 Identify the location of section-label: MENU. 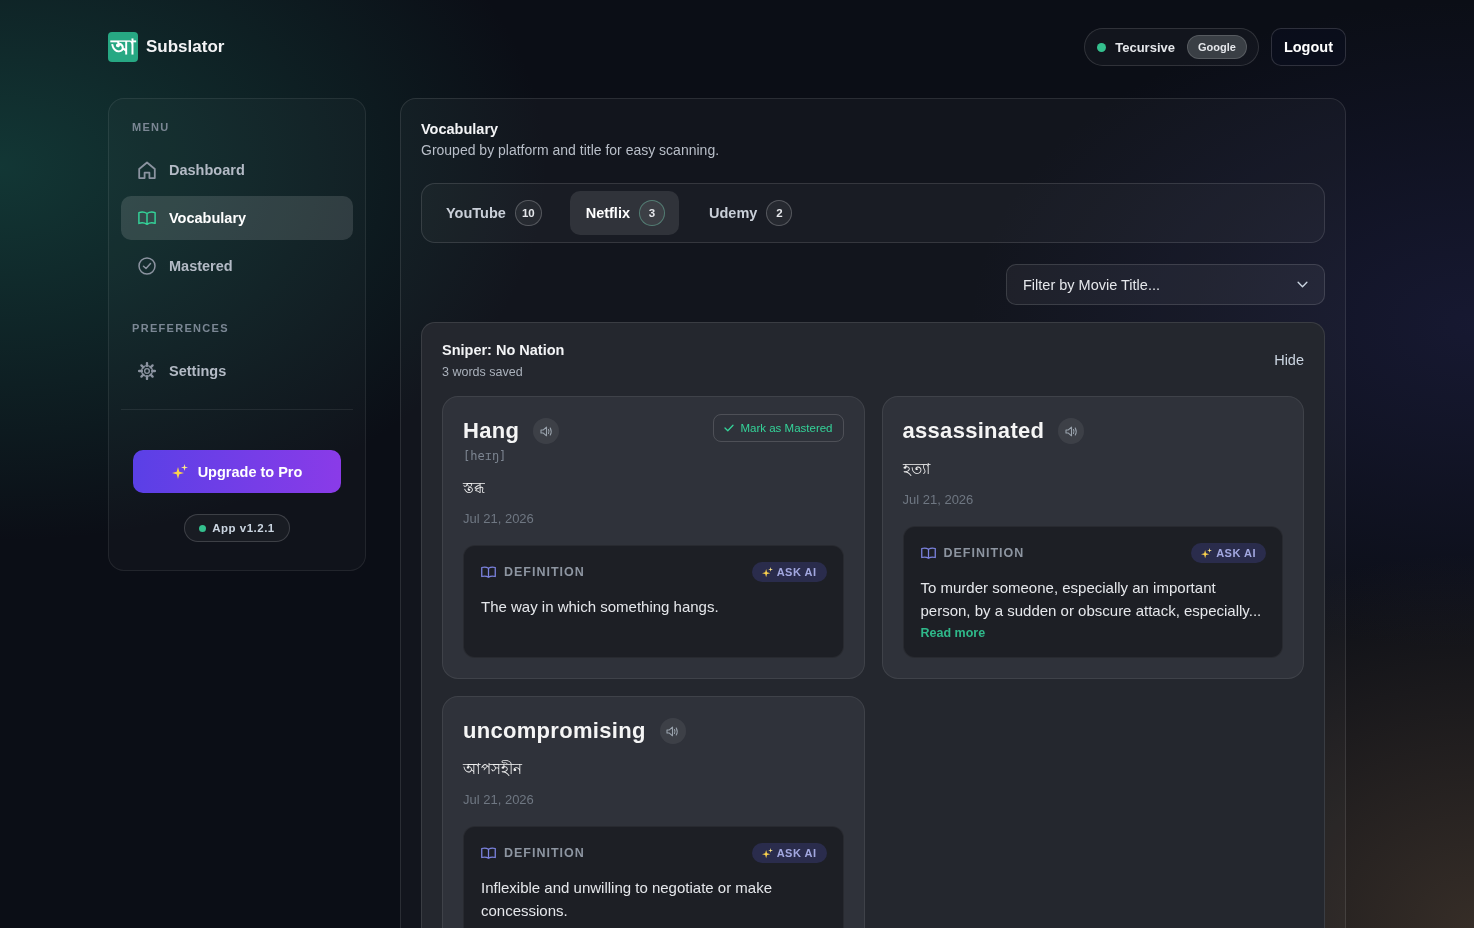
(151, 127).